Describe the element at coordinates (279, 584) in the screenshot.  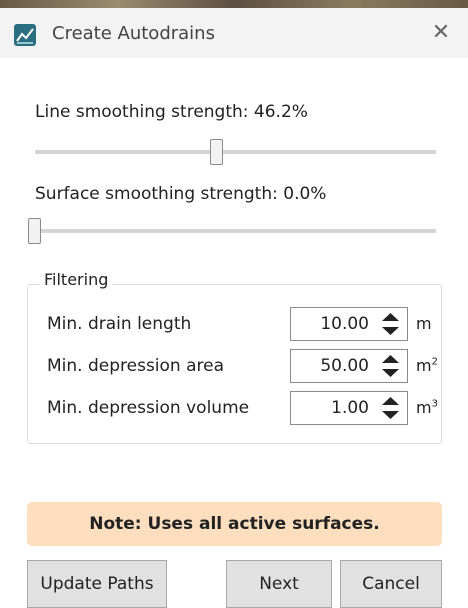
I see `next-button: Next` at that location.